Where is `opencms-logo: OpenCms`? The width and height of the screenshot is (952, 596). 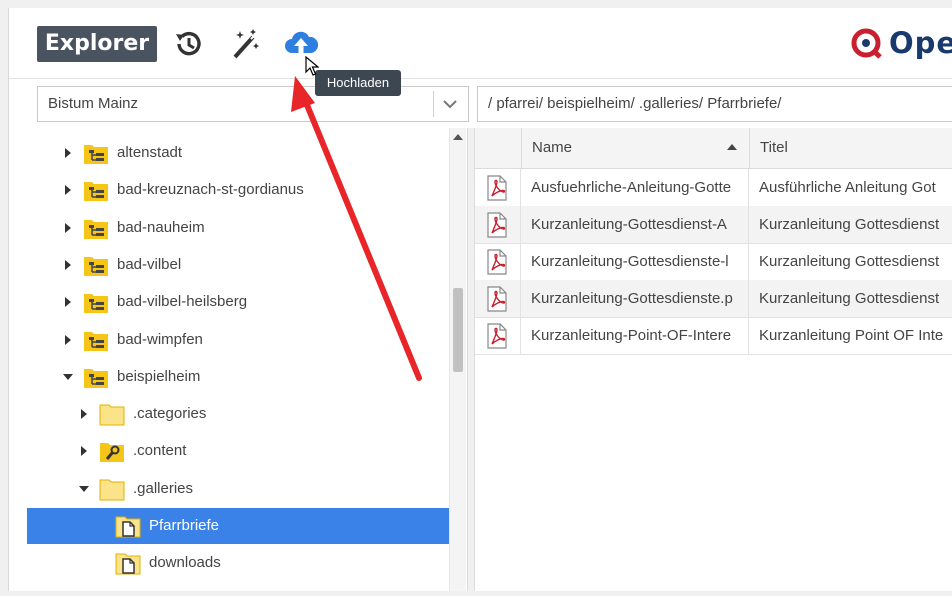 opencms-logo: OpenCms is located at coordinates (900, 44).